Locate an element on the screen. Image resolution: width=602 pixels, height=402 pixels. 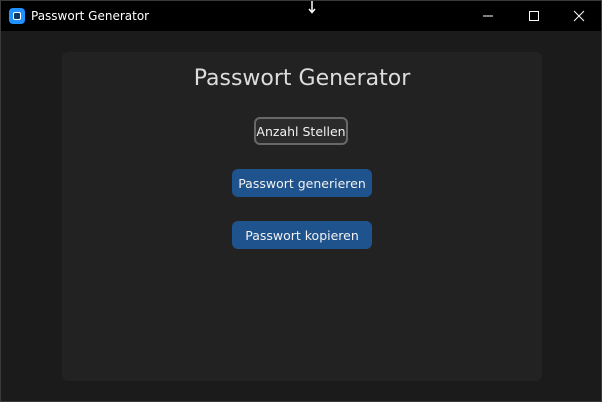
mouse-cursor-icon is located at coordinates (312, 7).